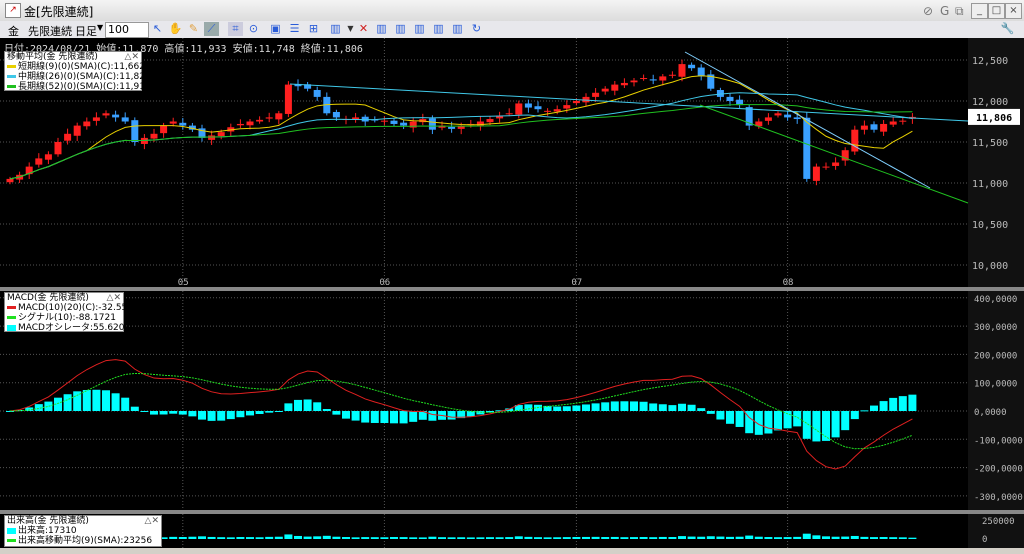 The width and height of the screenshot is (1024, 554). I want to click on indicator-4-icon: ▥, so click(438, 29).